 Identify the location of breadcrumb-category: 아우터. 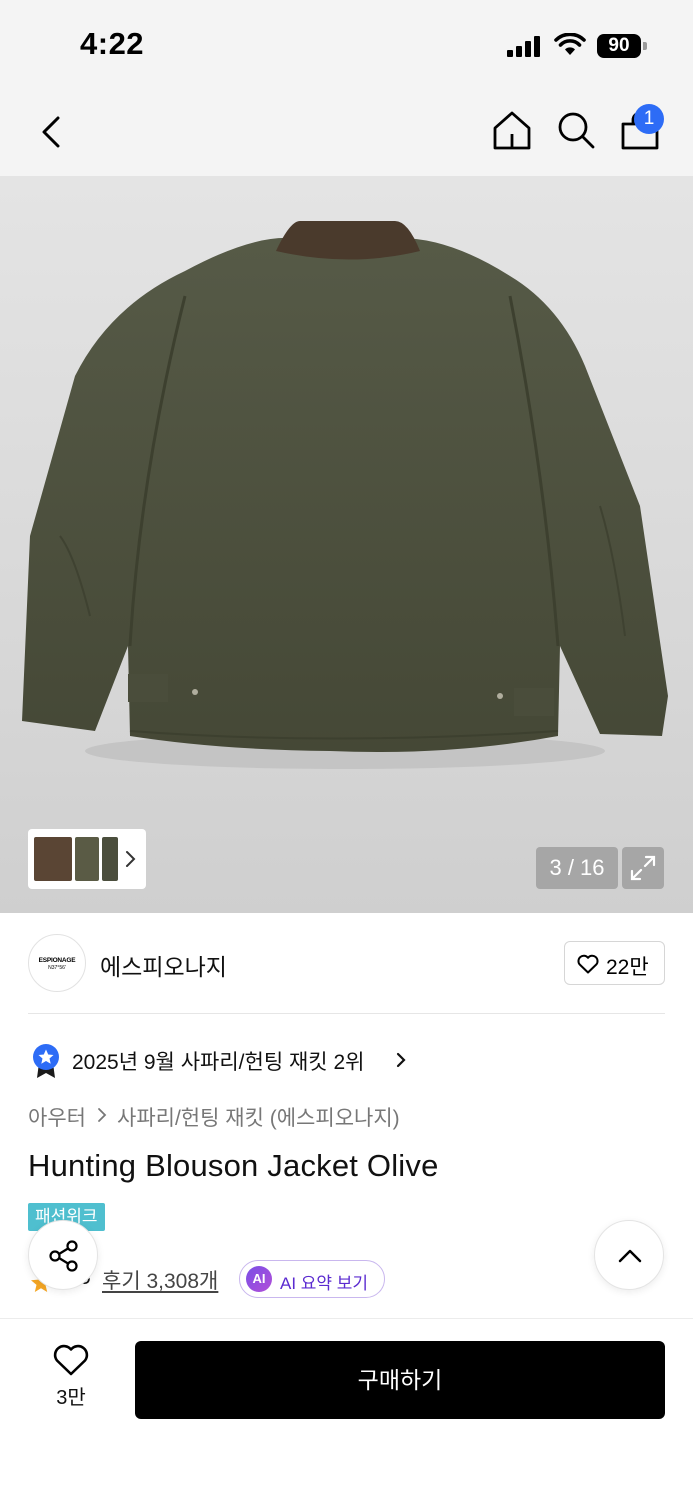
(57, 1117).